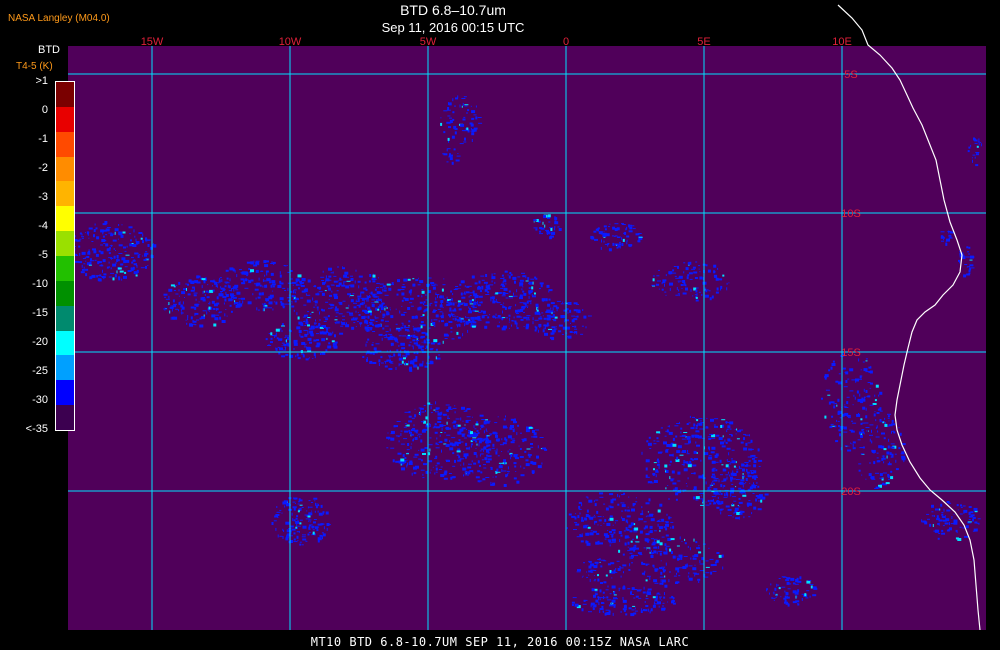 The height and width of the screenshot is (650, 1000). What do you see at coordinates (566, 42) in the screenshot?
I see `longitude-tick-label: 0` at bounding box center [566, 42].